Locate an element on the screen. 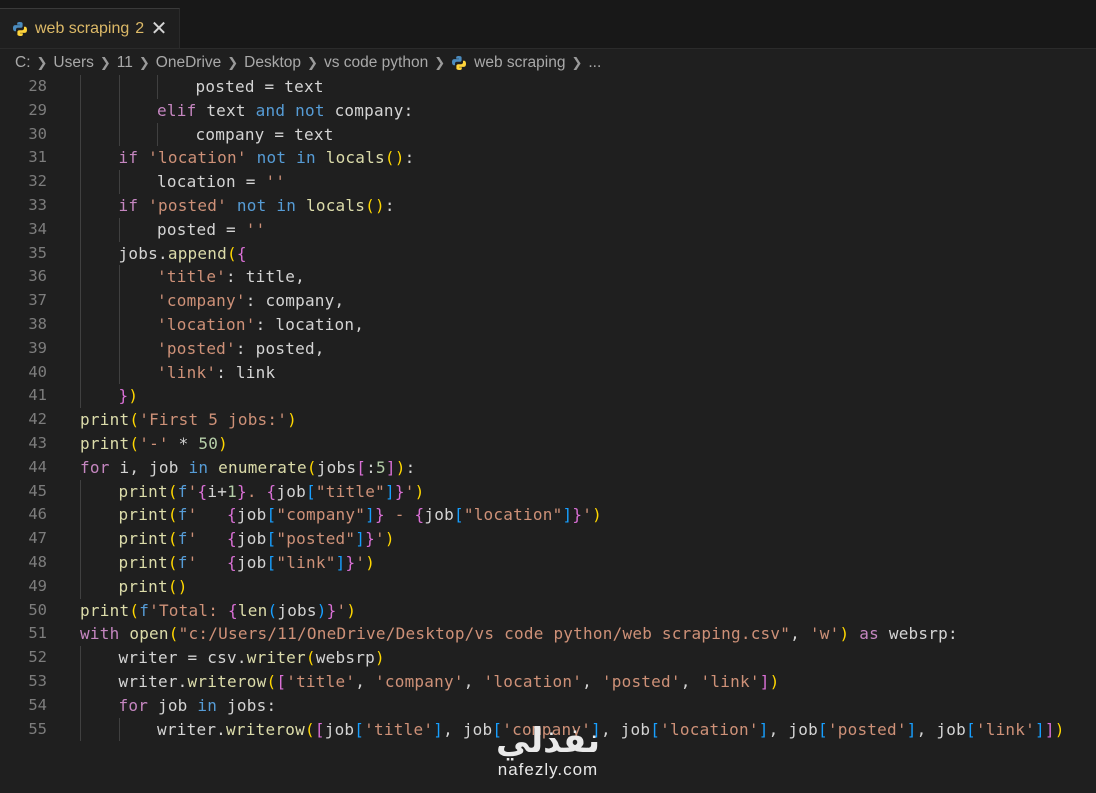 This screenshot has width=1096, height=793. code-line: 47 print(f' {job["posted"]}') is located at coordinates (548, 539).